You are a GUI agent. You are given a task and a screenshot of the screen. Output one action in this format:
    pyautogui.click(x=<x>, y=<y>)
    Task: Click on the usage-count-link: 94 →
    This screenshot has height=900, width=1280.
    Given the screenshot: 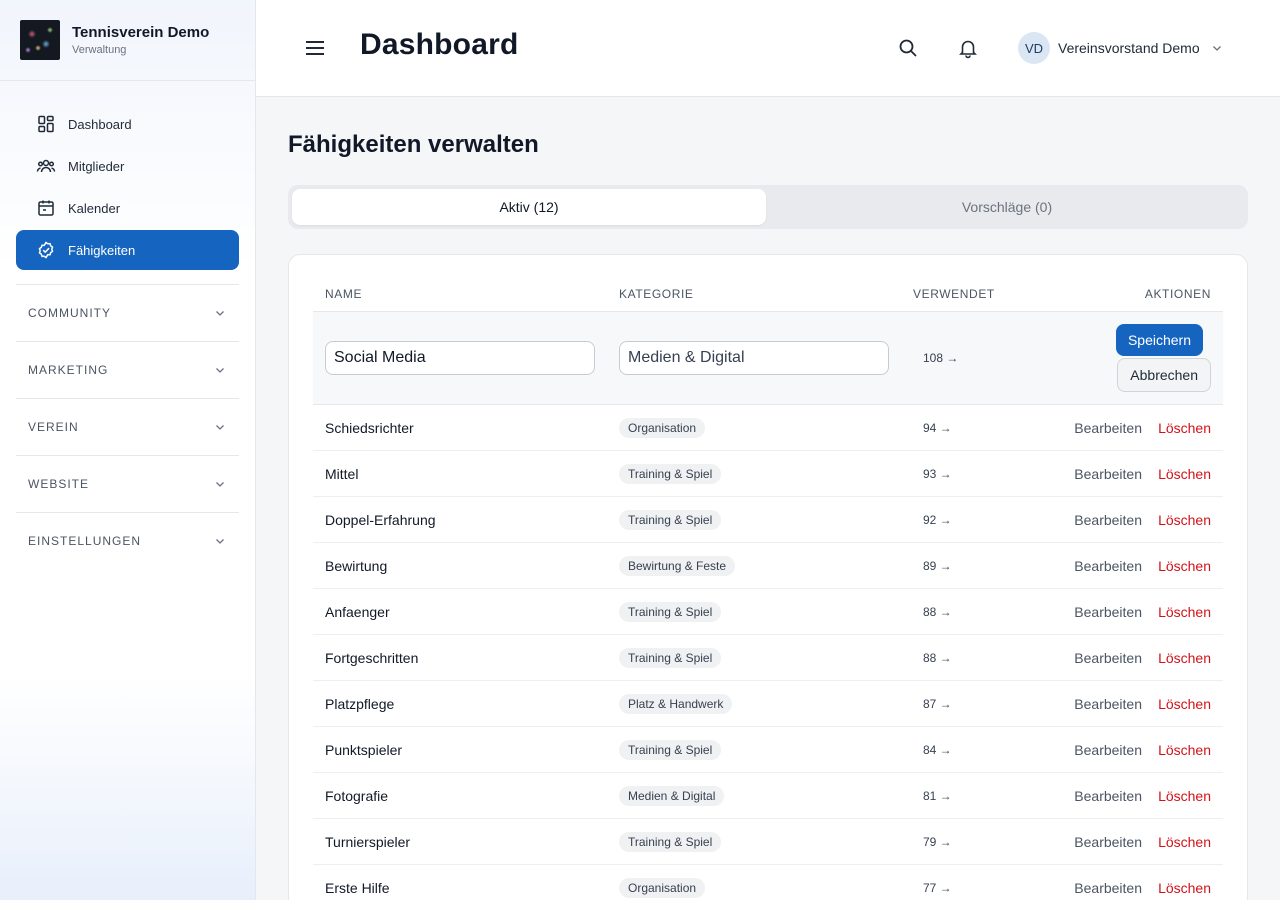 What is the action you would take?
    pyautogui.click(x=937, y=428)
    